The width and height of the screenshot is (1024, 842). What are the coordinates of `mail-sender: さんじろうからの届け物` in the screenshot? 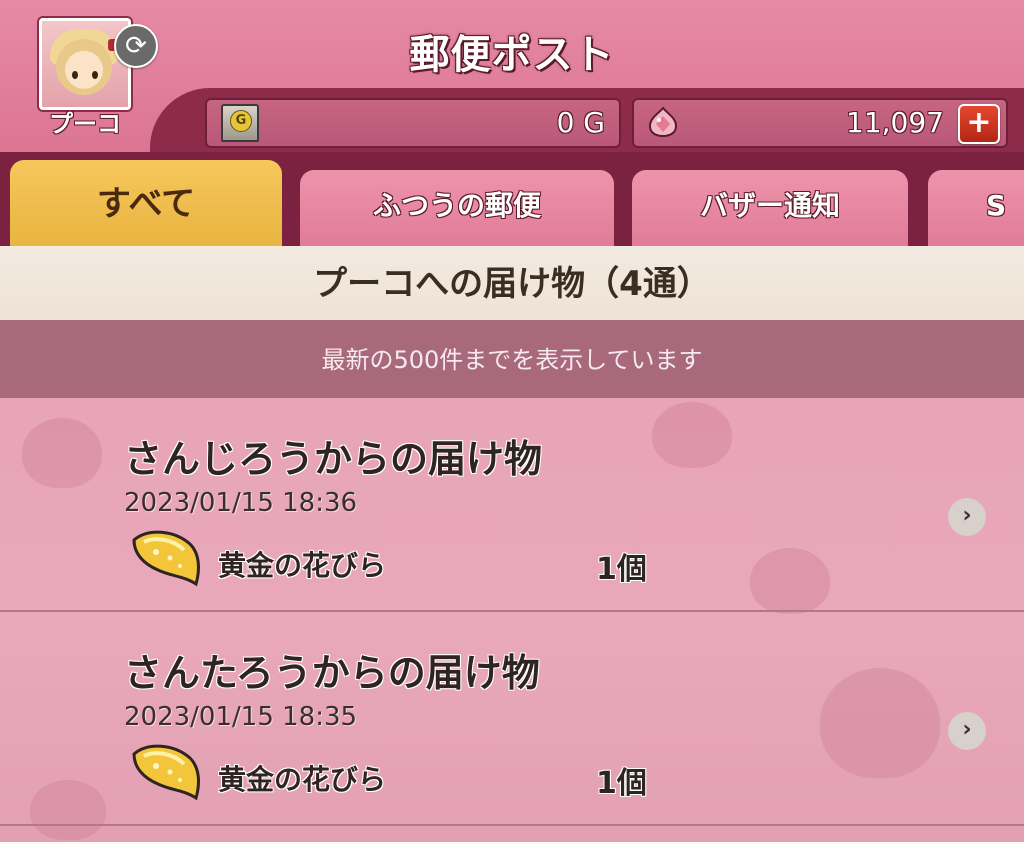 It's located at (333, 459).